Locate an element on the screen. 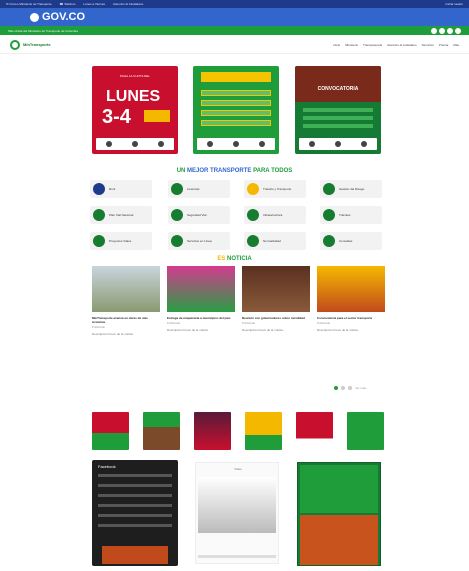 This screenshot has width=469, height=571. quick-link-tile: Normatividad is located at coordinates (275, 241).